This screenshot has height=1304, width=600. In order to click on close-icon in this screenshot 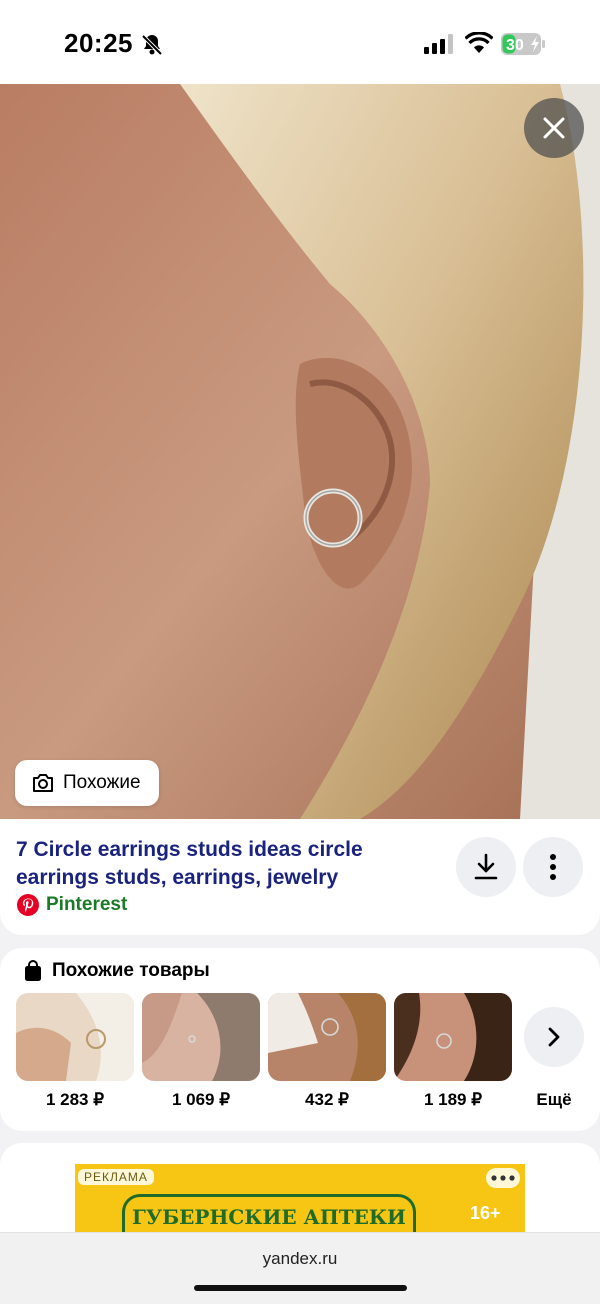, I will do `click(554, 128)`.